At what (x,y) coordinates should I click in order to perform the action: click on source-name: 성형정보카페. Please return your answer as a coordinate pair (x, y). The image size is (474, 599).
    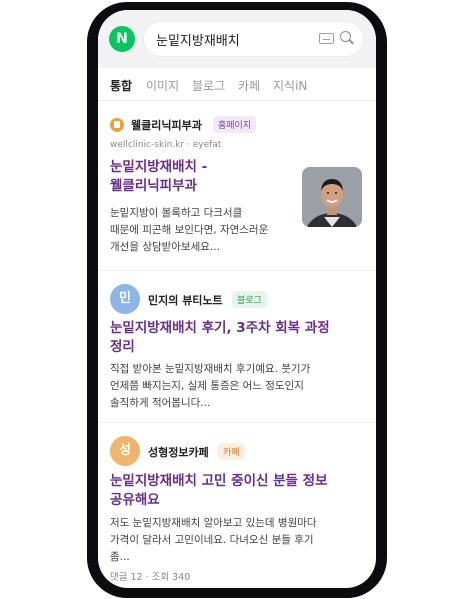
    Looking at the image, I should click on (178, 452).